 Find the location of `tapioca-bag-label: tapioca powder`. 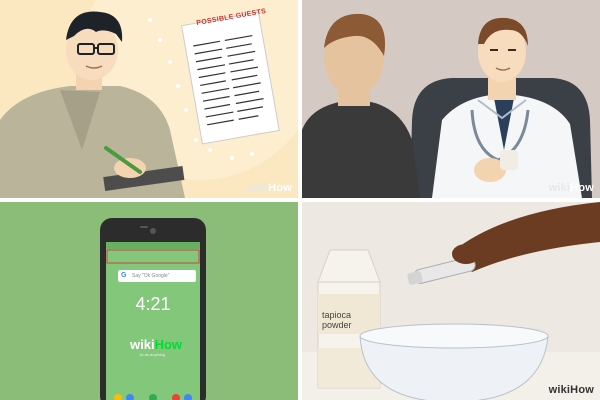

tapioca-bag-label: tapioca powder is located at coordinates (352, 320).